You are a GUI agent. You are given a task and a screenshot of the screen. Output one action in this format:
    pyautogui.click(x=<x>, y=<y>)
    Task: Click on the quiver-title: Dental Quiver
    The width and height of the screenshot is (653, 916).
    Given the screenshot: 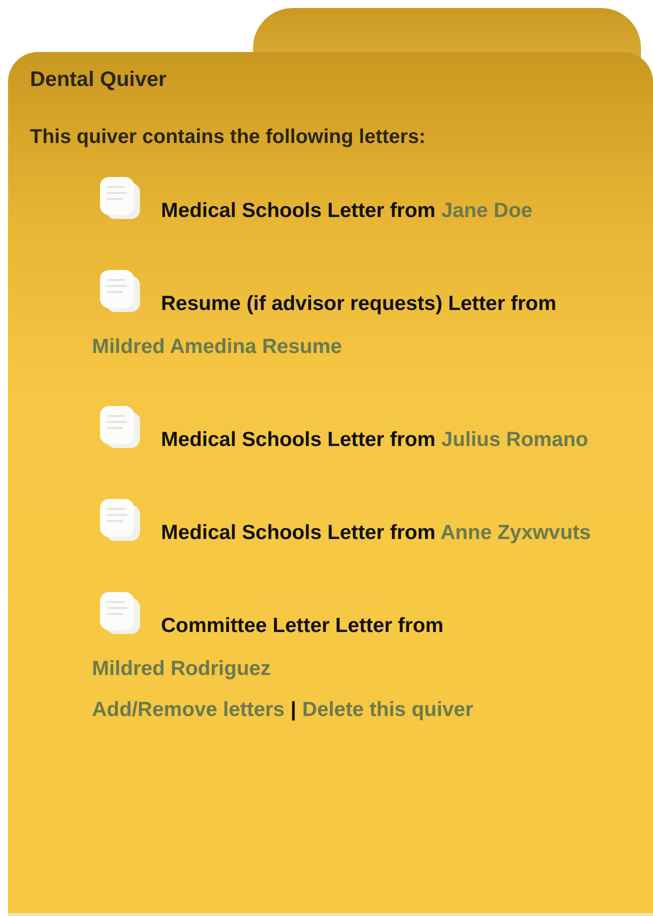 What is the action you would take?
    pyautogui.click(x=98, y=80)
    